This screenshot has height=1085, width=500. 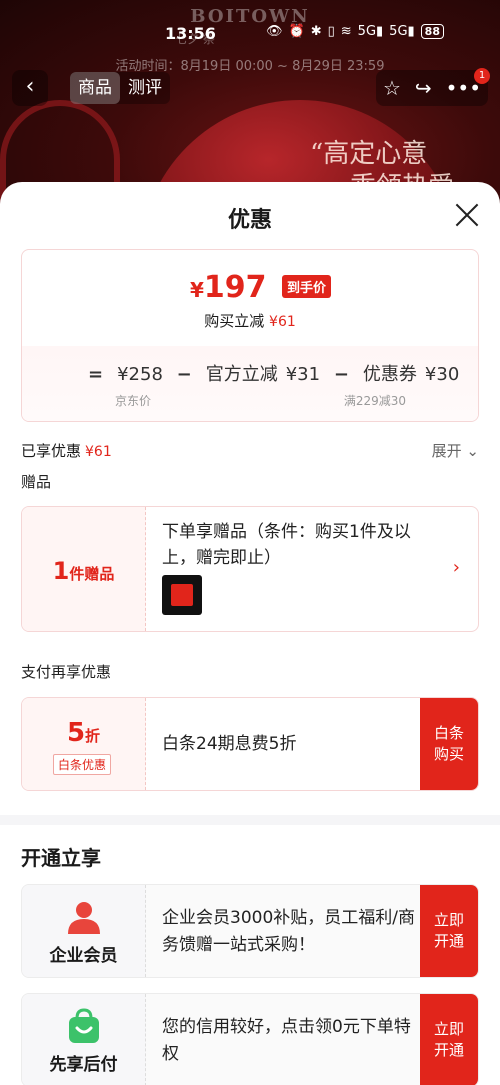 I want to click on enterprise-open-button: 立即开通, so click(x=449, y=931).